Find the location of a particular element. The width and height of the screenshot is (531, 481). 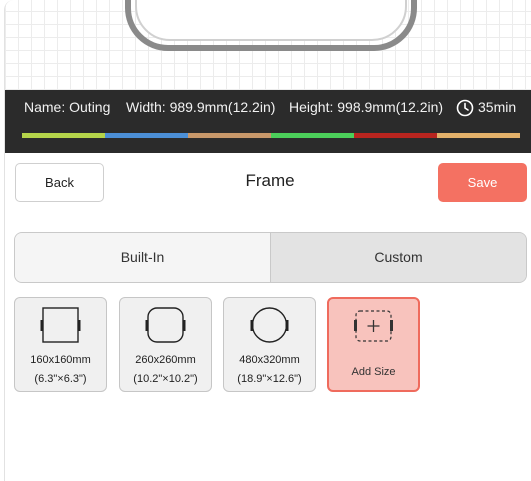

frame-size-label: 160x160mm is located at coordinates (60, 360).